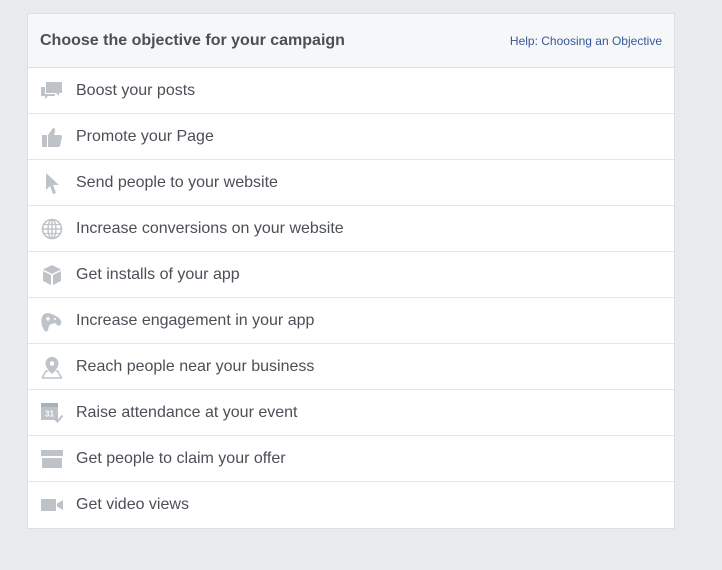 This screenshot has height=570, width=722. What do you see at coordinates (351, 275) in the screenshot?
I see `objective-app-installs: Get installs of your app` at bounding box center [351, 275].